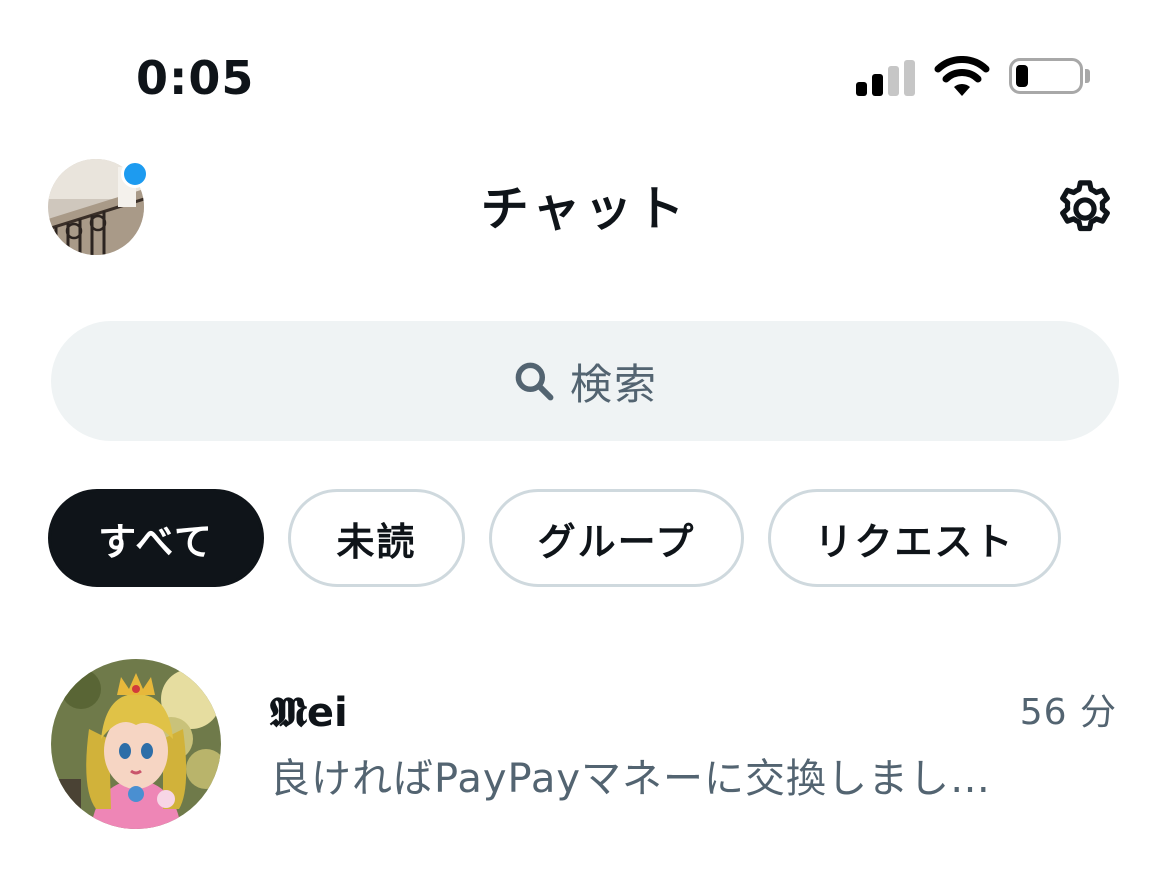  Describe the element at coordinates (1022, 76) in the screenshot. I see `battery-level` at that location.